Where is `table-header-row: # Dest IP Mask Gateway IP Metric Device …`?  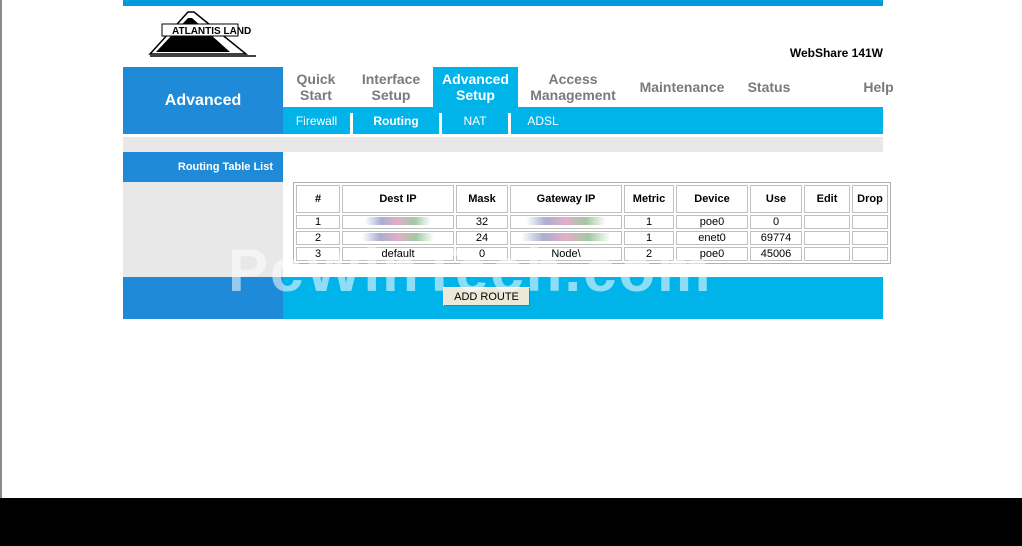
table-header-row: # Dest IP Mask Gateway IP Metric Device … is located at coordinates (592, 199).